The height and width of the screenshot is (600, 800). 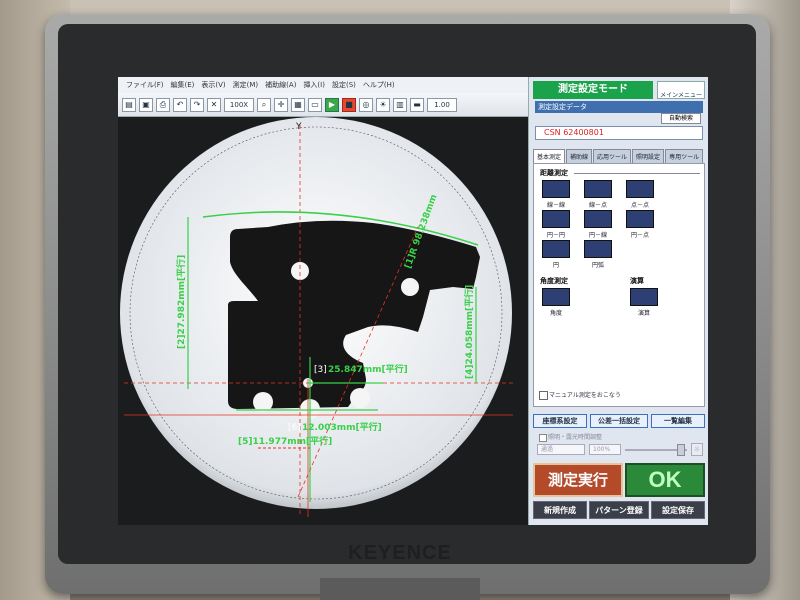 What do you see at coordinates (469, 332) in the screenshot?
I see `measure-label-4: [4]24.058mm[平行]` at bounding box center [469, 332].